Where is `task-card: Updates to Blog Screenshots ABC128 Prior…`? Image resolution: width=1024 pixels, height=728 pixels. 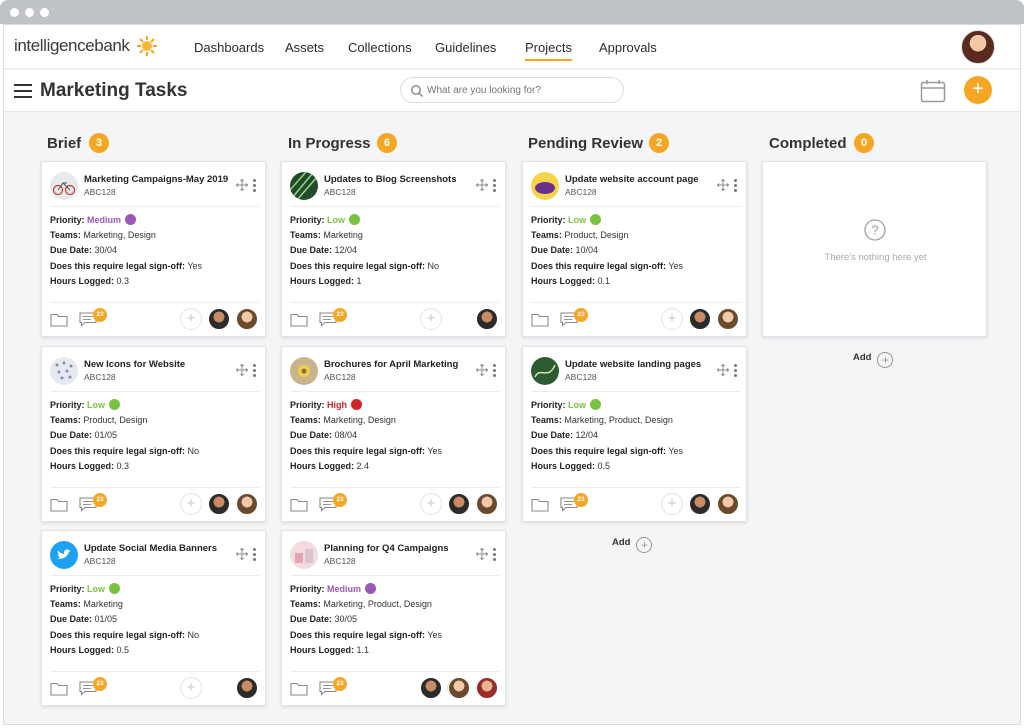 task-card: Updates to Blog Screenshots ABC128 Prior… is located at coordinates (393, 249).